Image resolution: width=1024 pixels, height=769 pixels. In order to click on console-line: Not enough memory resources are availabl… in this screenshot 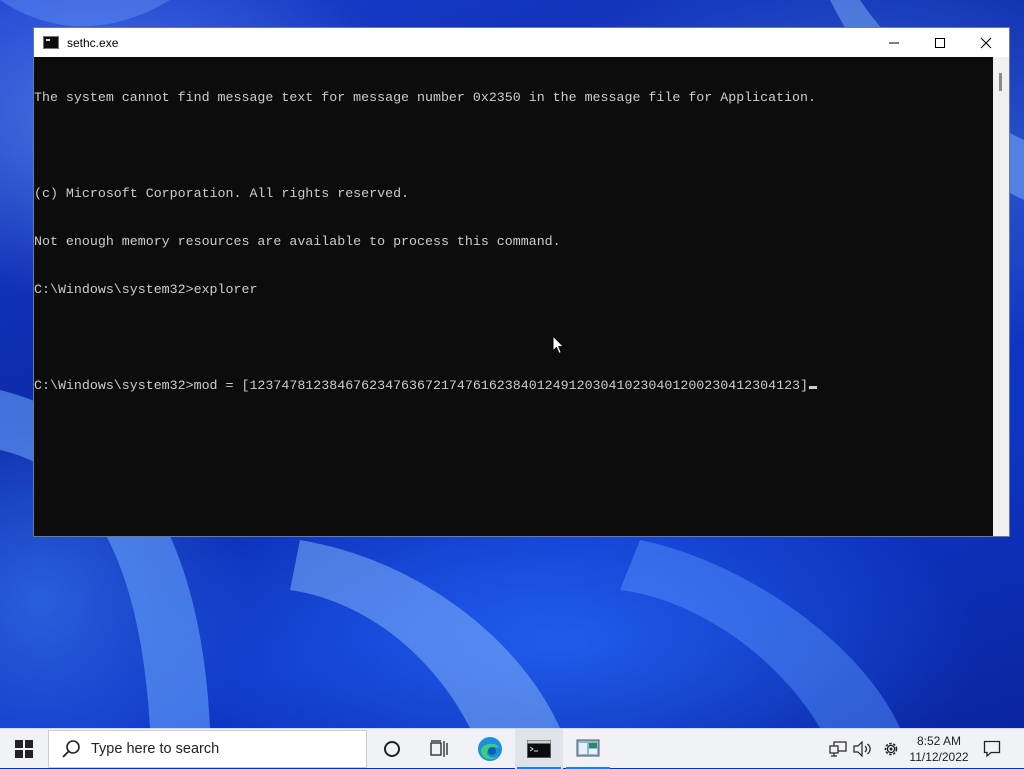, I will do `click(297, 241)`.